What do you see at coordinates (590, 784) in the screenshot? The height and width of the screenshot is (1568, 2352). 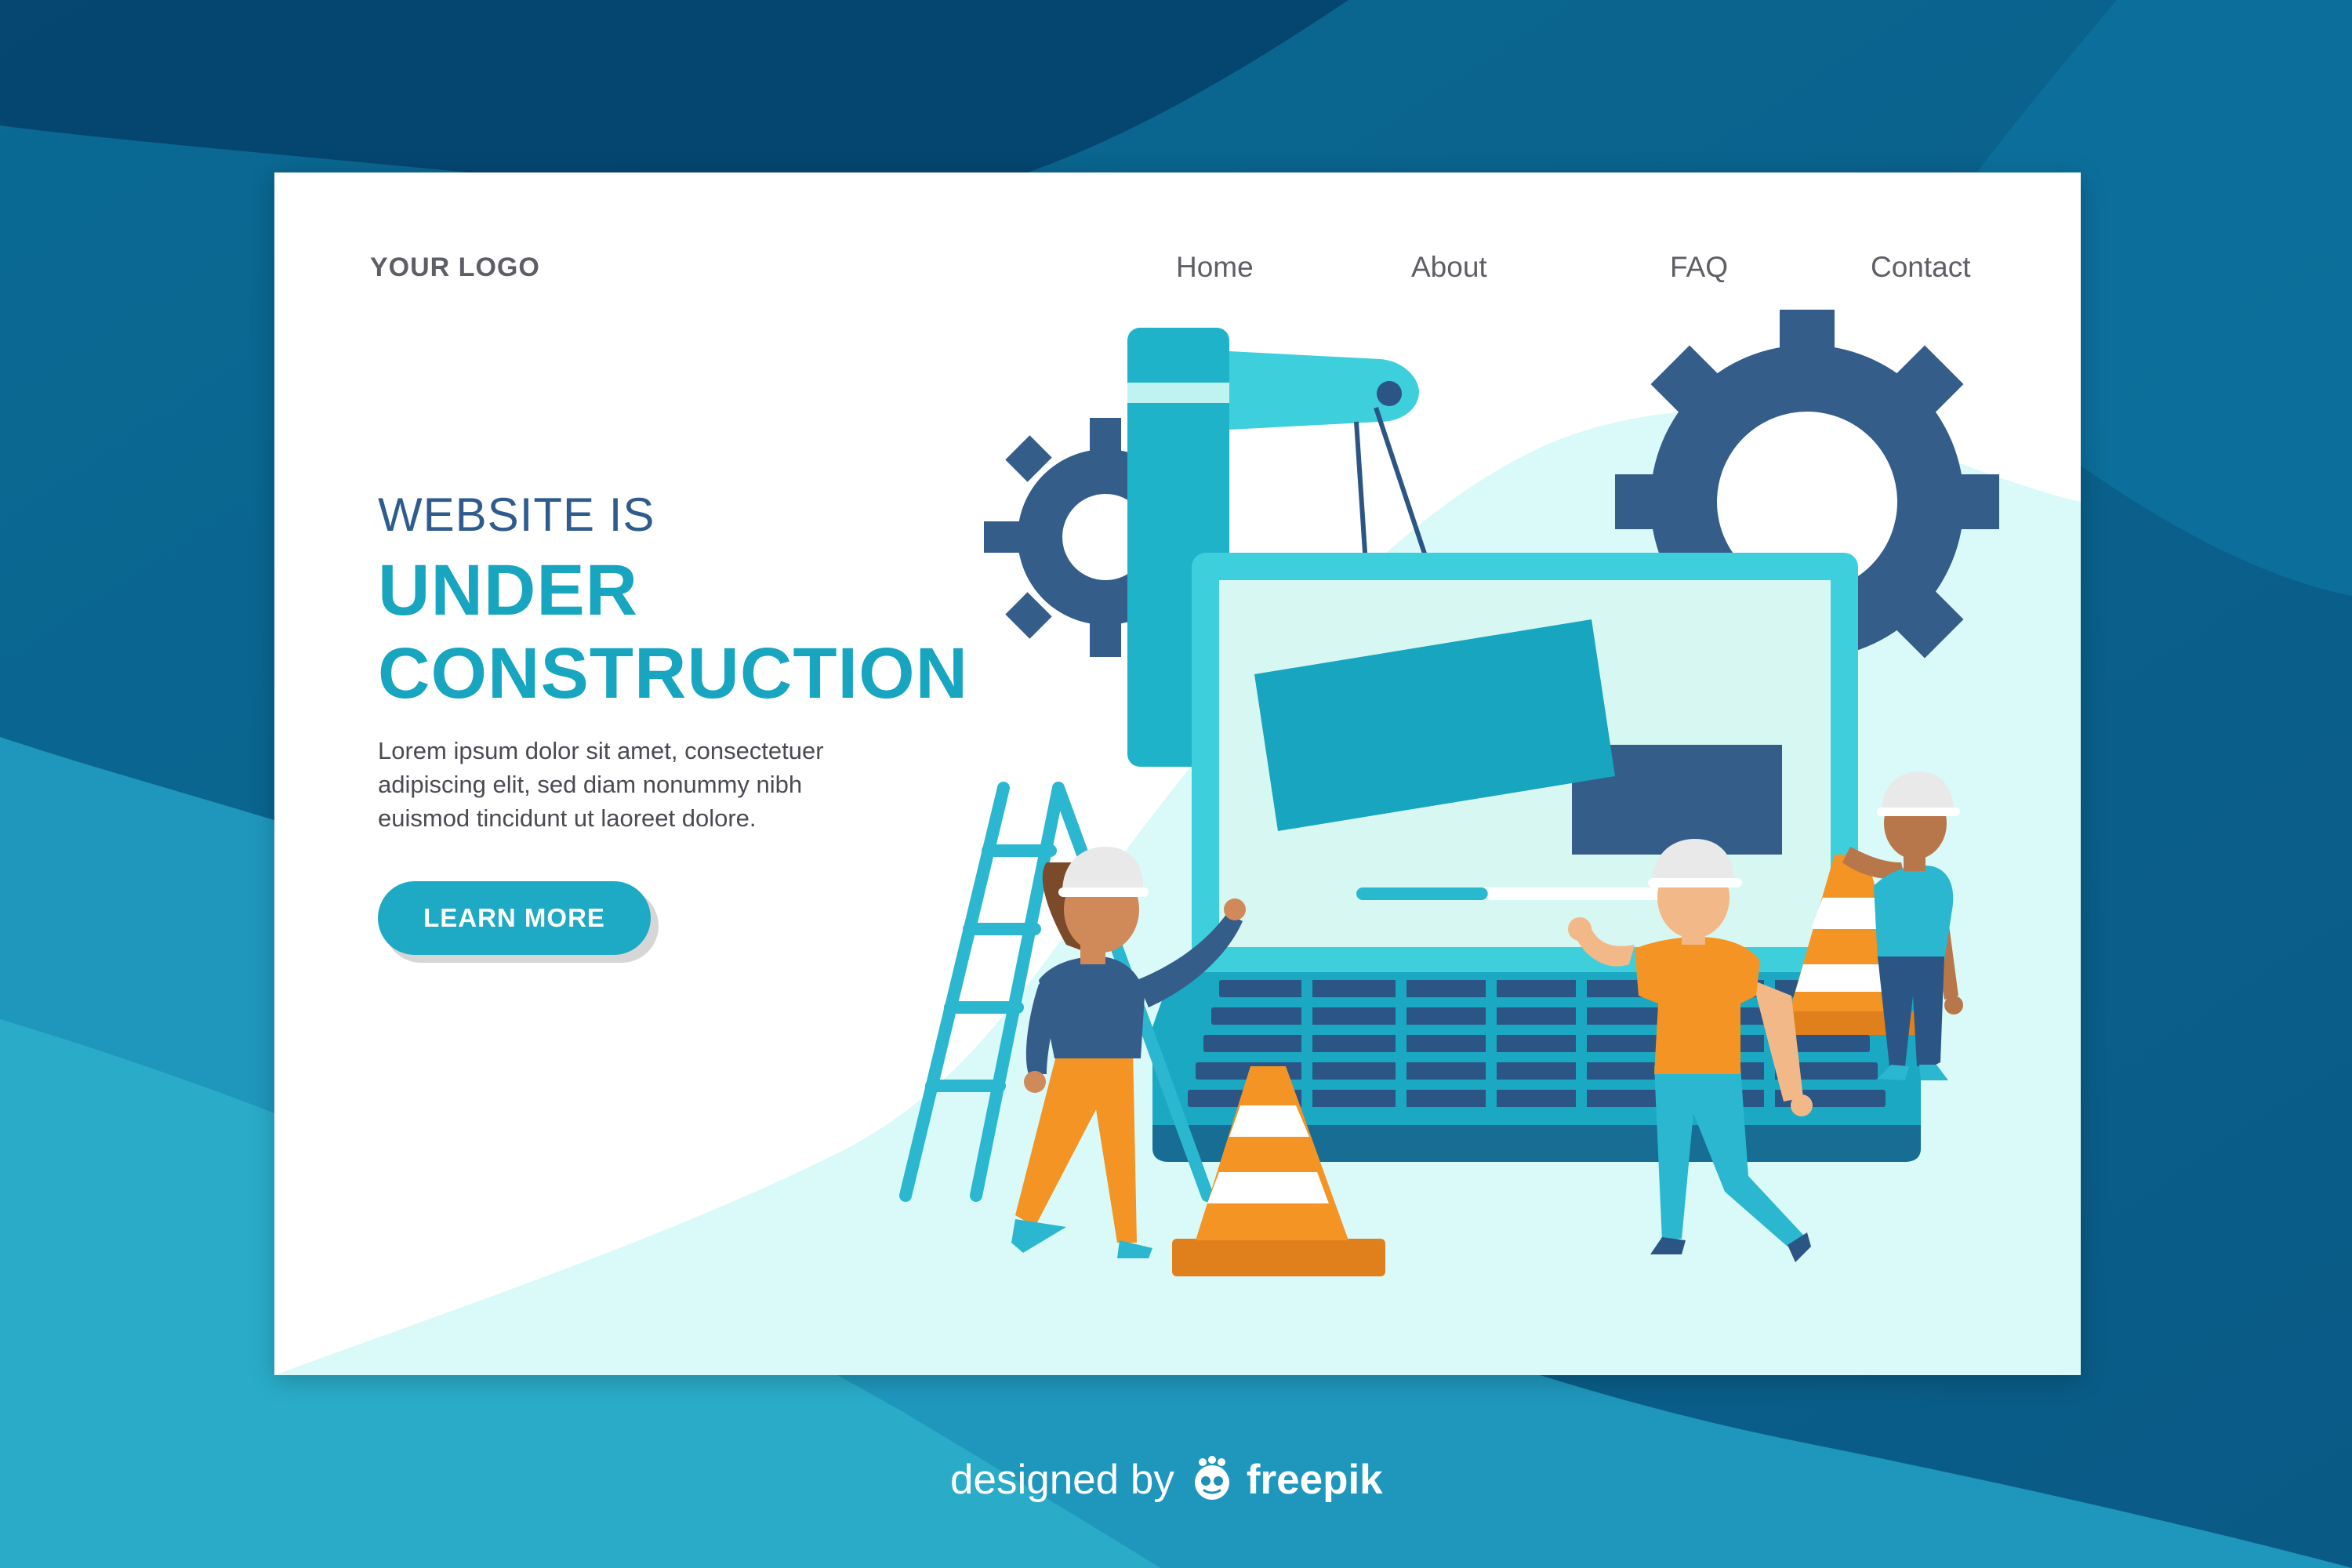 I see `hero-description-line: adipiscing elit, sed diam nonummy nibh` at bounding box center [590, 784].